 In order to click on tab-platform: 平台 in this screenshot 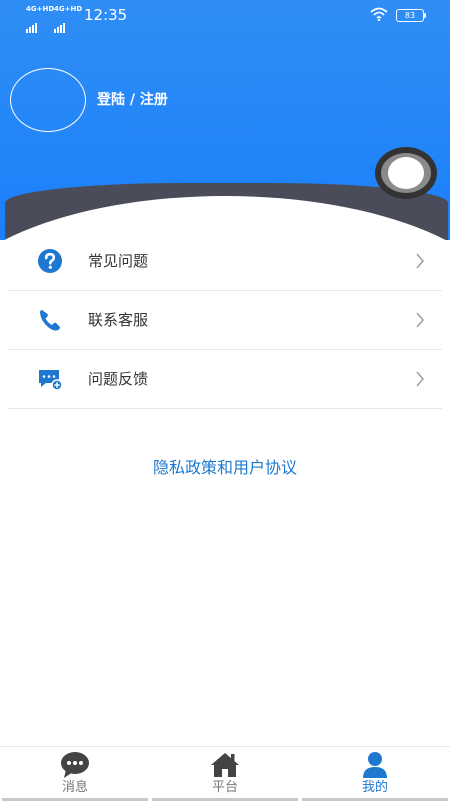, I will do `click(225, 774)`.